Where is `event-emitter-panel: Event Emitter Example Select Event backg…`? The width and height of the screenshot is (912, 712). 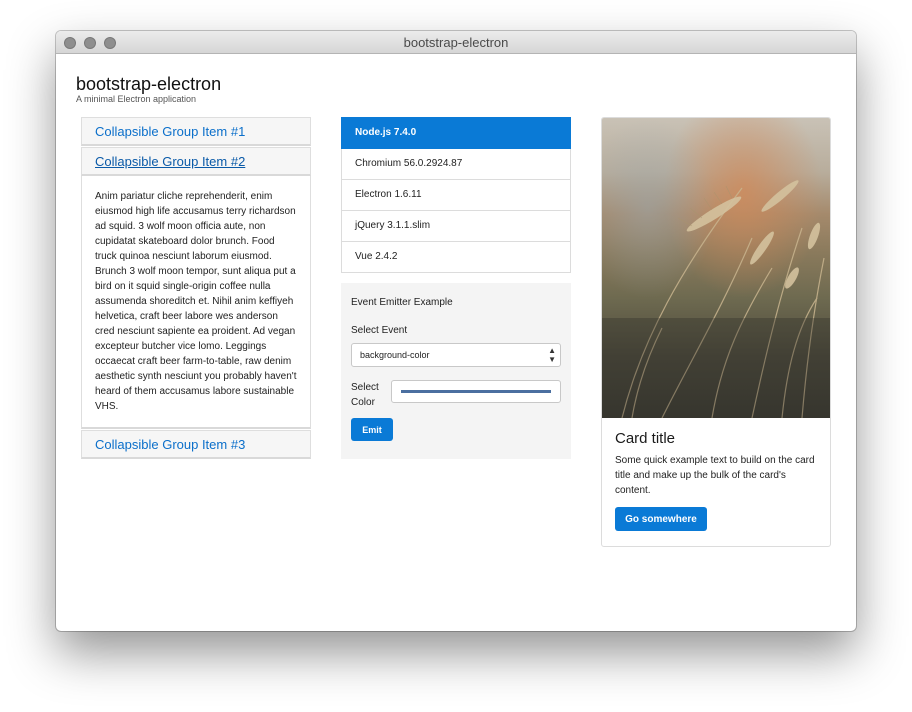 event-emitter-panel: Event Emitter Example Select Event backg… is located at coordinates (456, 371).